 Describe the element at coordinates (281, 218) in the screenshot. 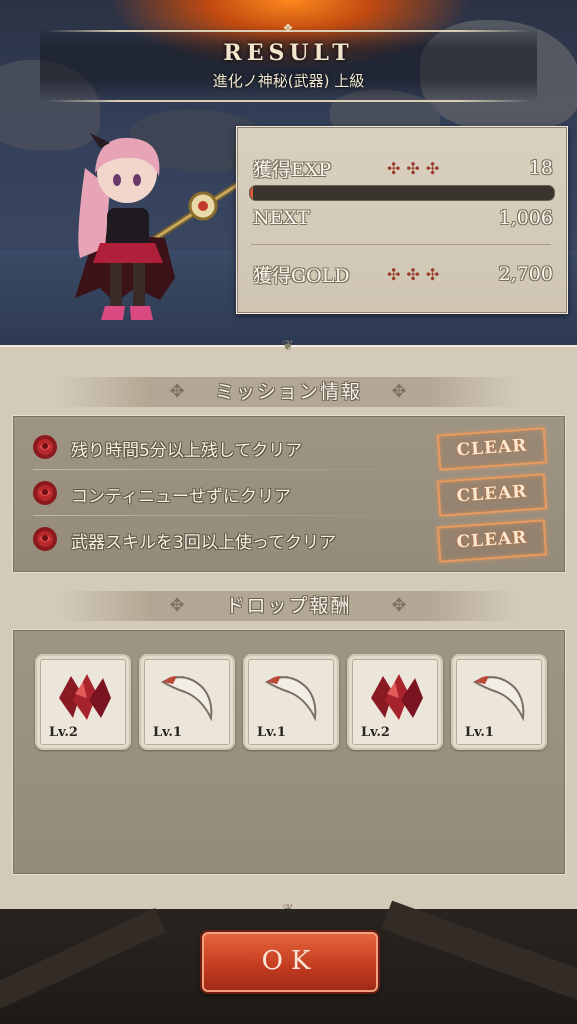

I see `next-label: NEXT` at that location.